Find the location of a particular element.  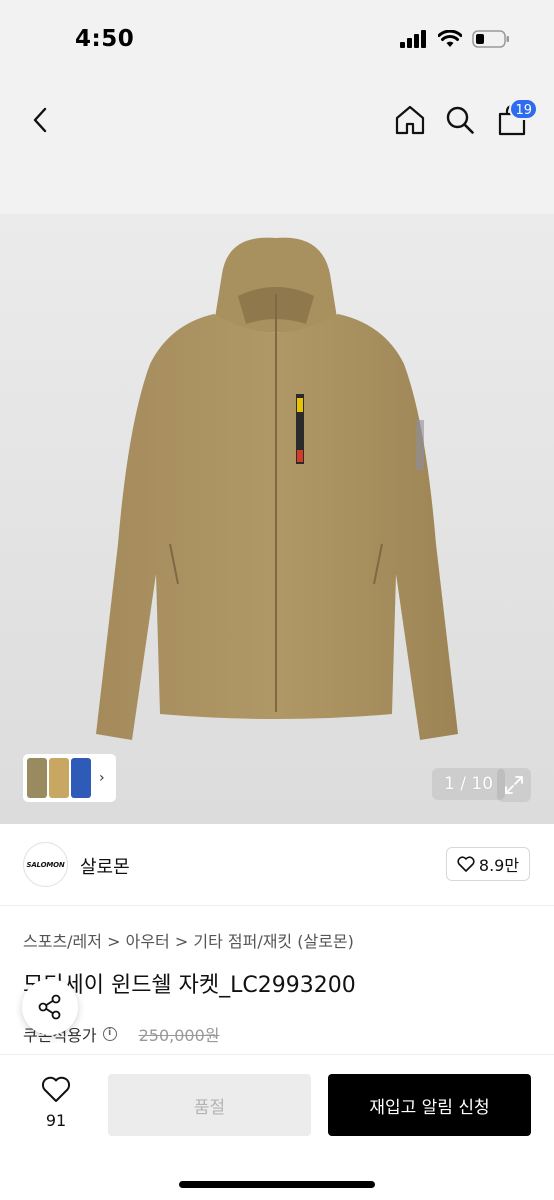

breadcrumb-item-sports: 스포츠/레저 is located at coordinates (62, 941).